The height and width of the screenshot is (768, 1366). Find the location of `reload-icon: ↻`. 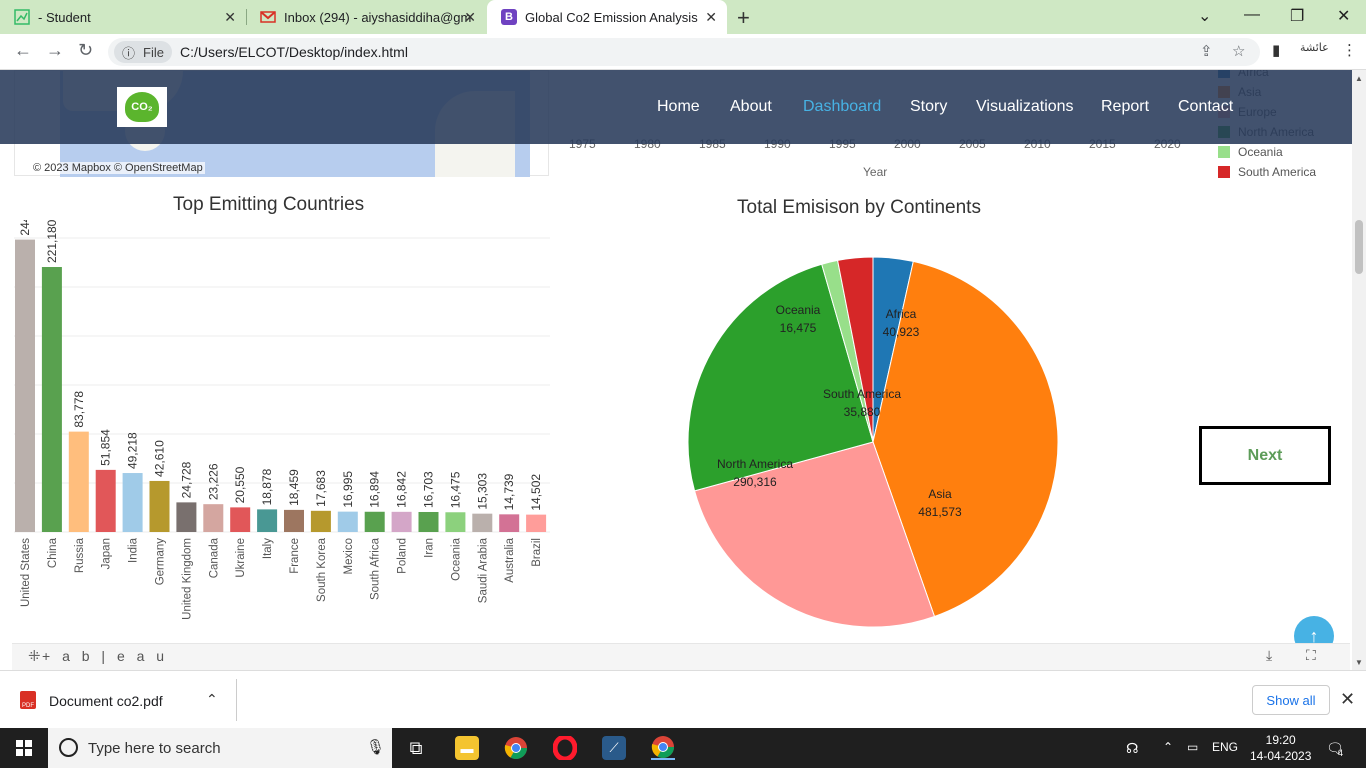

reload-icon: ↻ is located at coordinates (85, 50).